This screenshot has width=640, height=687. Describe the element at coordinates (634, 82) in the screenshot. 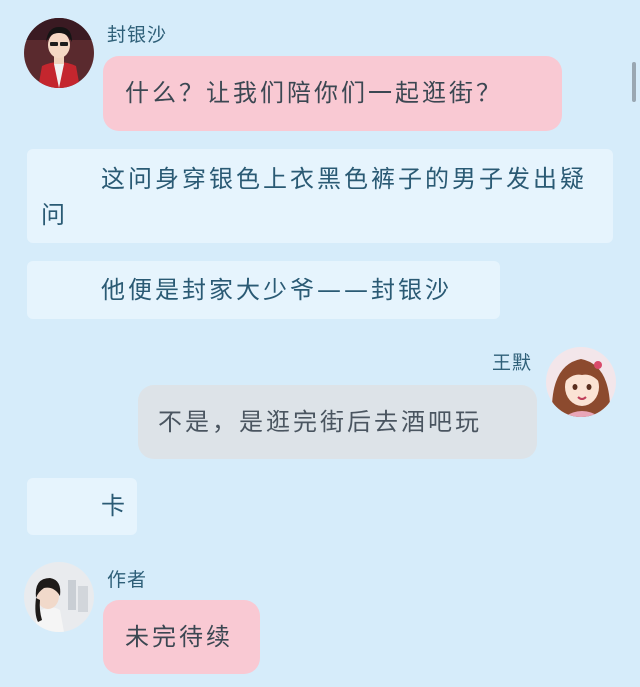

I see `scrollbar` at that location.